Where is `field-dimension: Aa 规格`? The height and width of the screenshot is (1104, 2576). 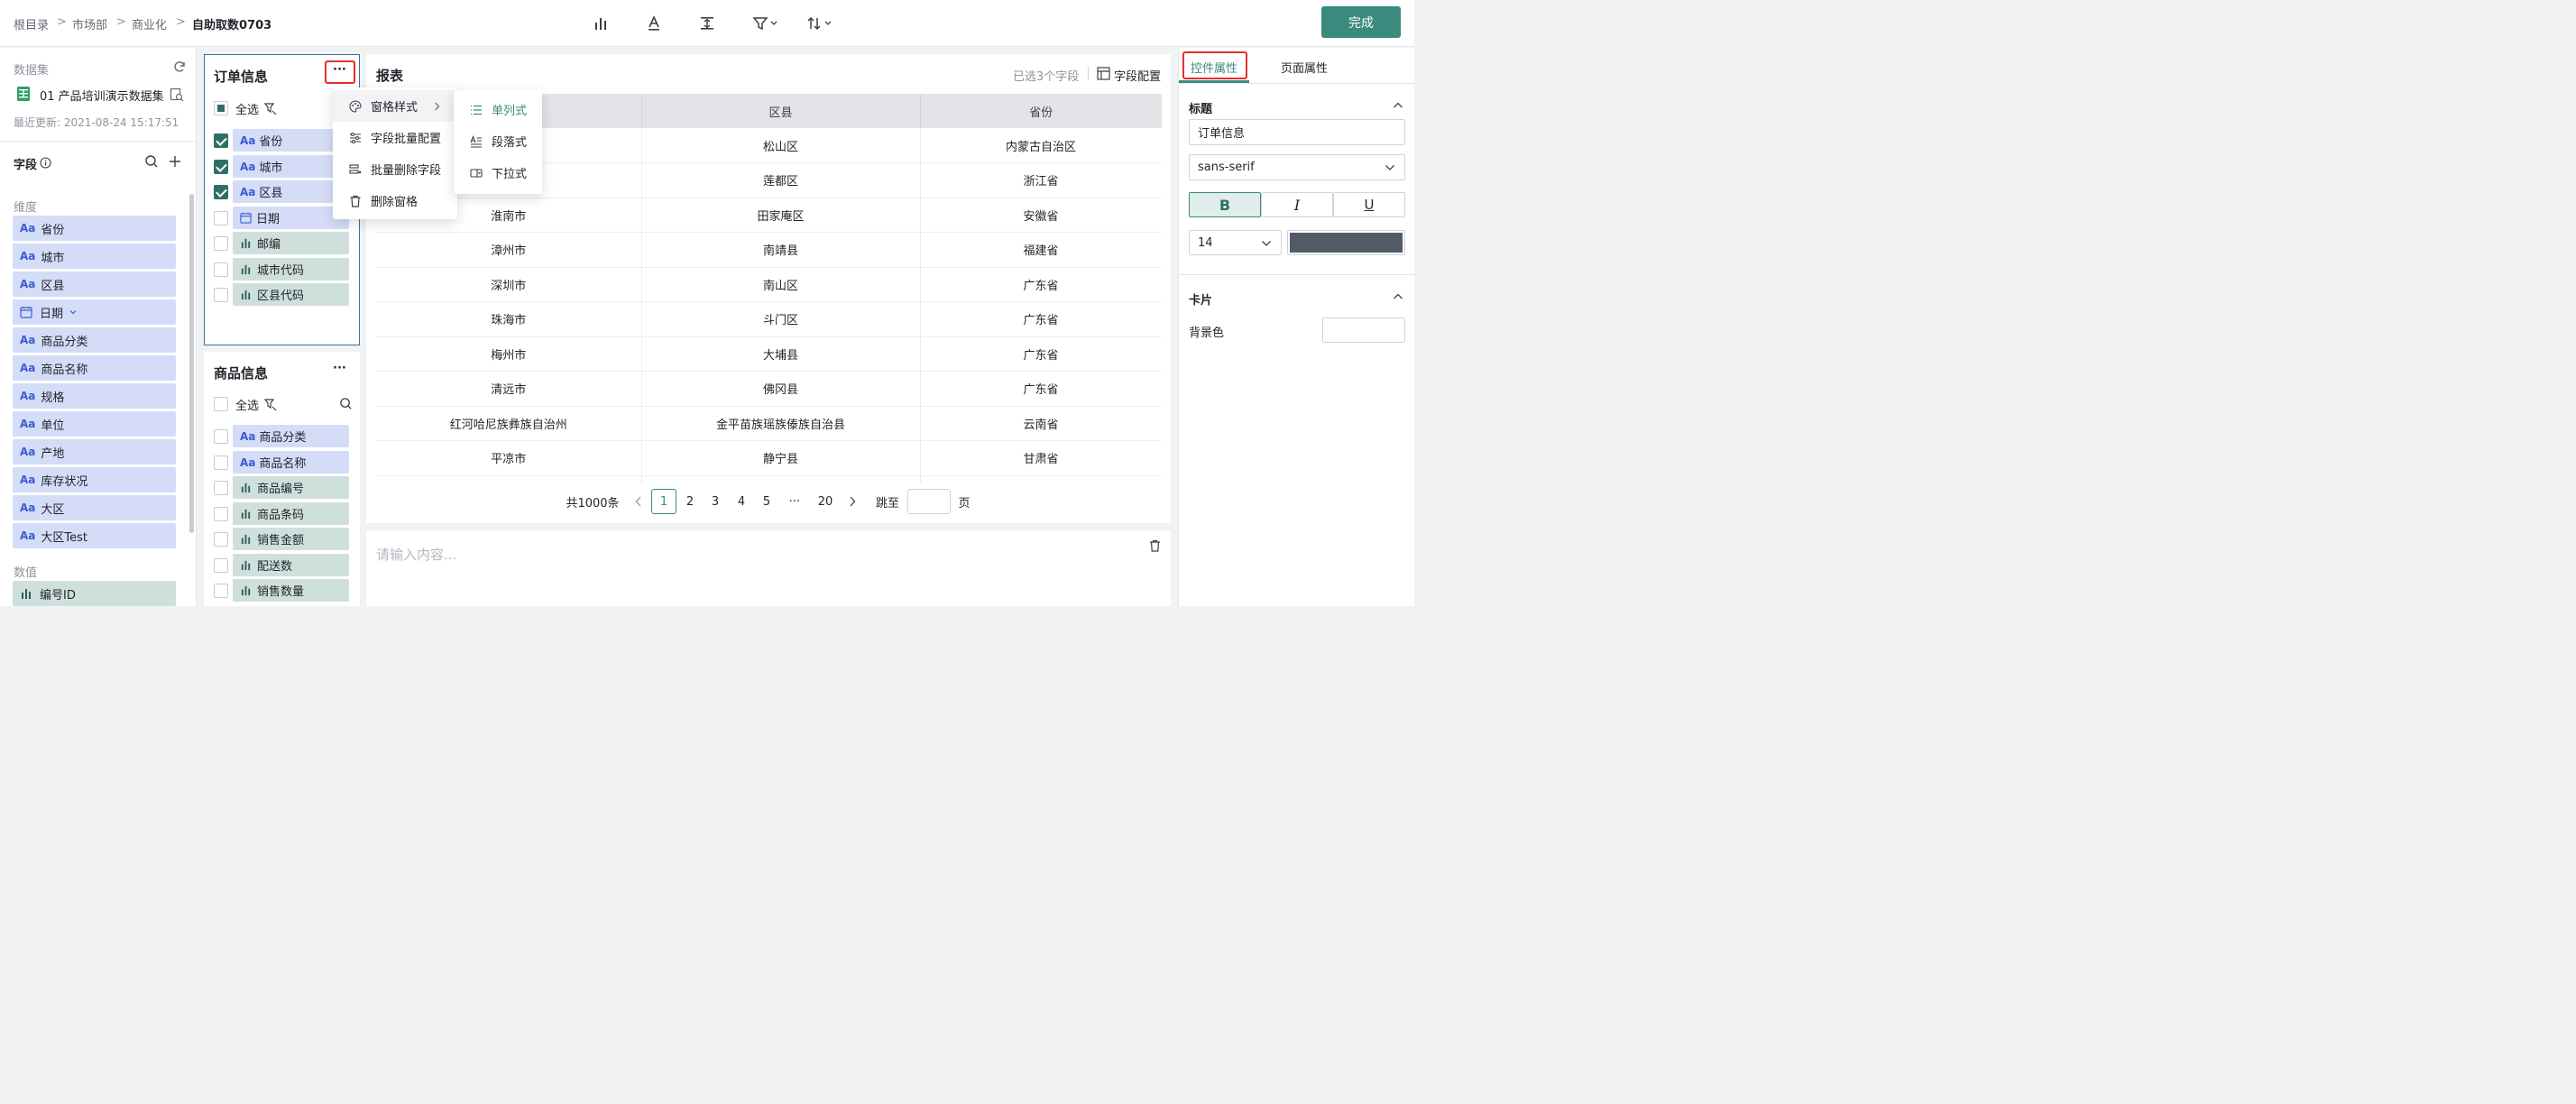 field-dimension: Aa 规格 is located at coordinates (94, 396).